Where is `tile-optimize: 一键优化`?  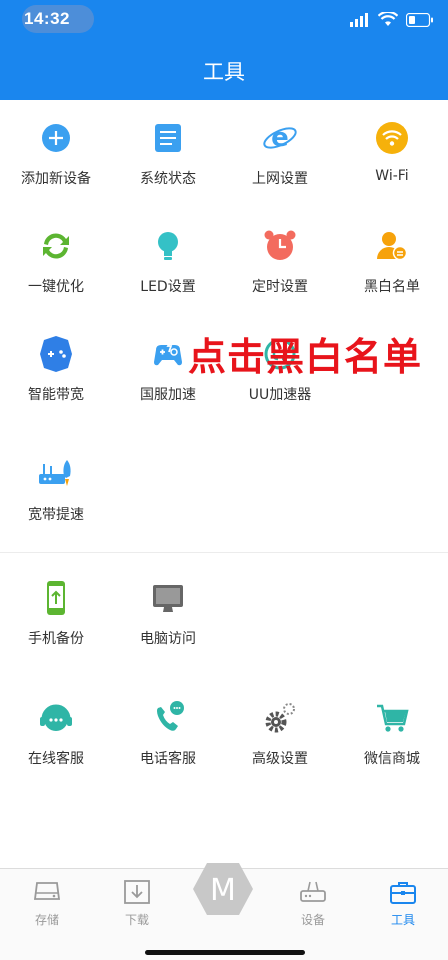 tile-optimize: 一键优化 is located at coordinates (56, 258).